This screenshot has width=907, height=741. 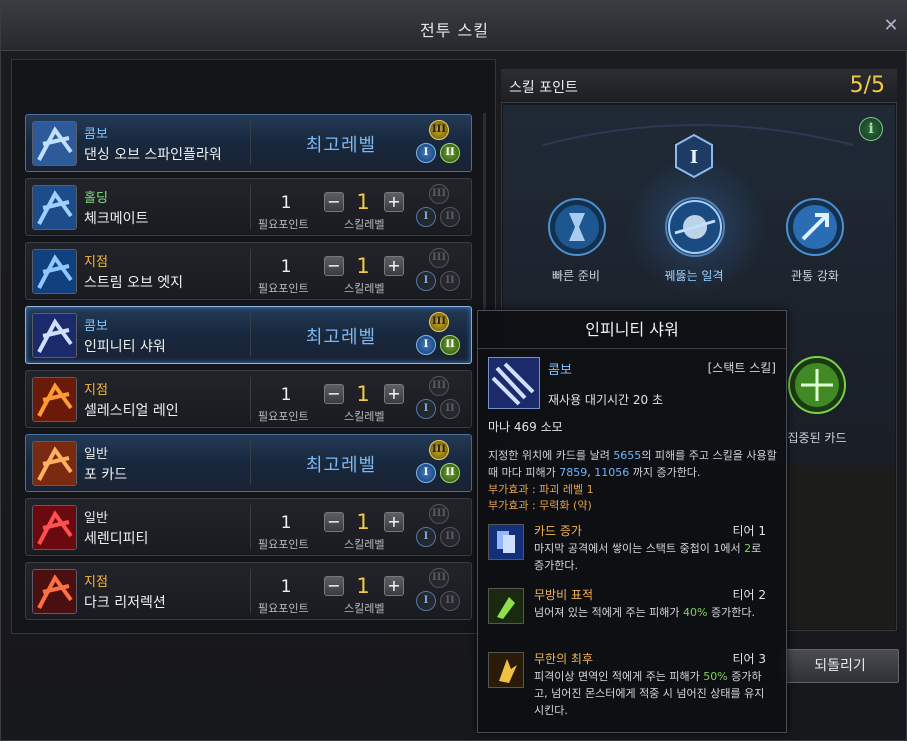 What do you see at coordinates (125, 347) in the screenshot?
I see `skill-name: 인피니티 샤워` at bounding box center [125, 347].